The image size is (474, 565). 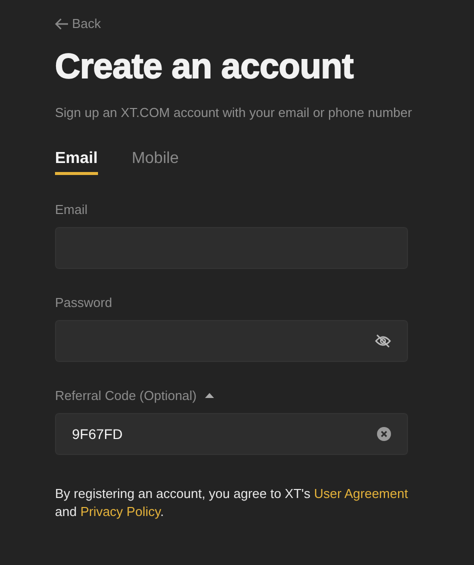 What do you see at coordinates (231, 434) in the screenshot?
I see `referral-code-field: 9F67FD` at bounding box center [231, 434].